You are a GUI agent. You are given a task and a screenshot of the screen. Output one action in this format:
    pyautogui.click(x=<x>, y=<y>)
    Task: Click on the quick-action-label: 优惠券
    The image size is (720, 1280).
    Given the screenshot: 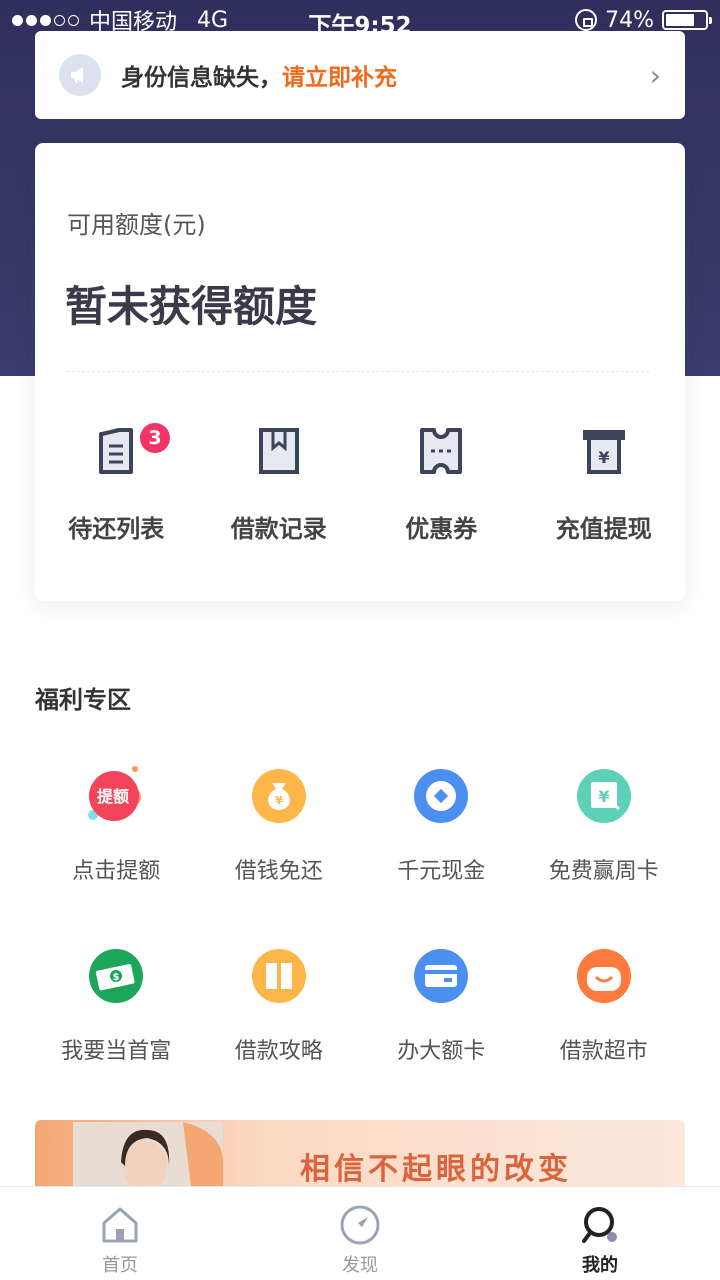 What is the action you would take?
    pyautogui.click(x=441, y=529)
    